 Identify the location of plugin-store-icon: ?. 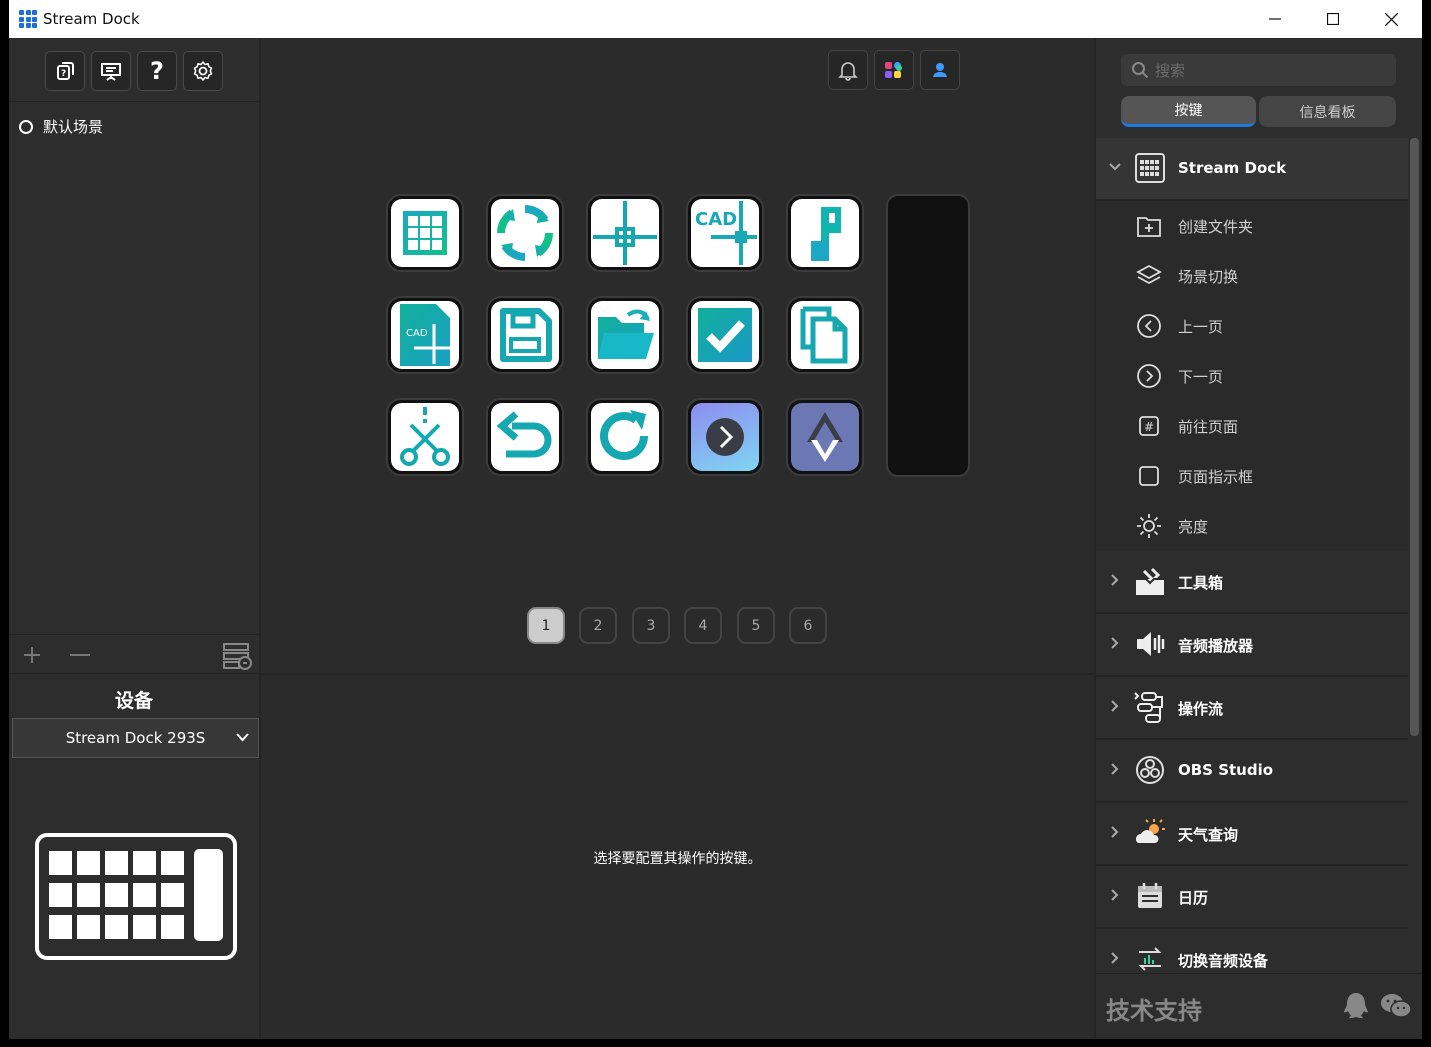
(65, 71).